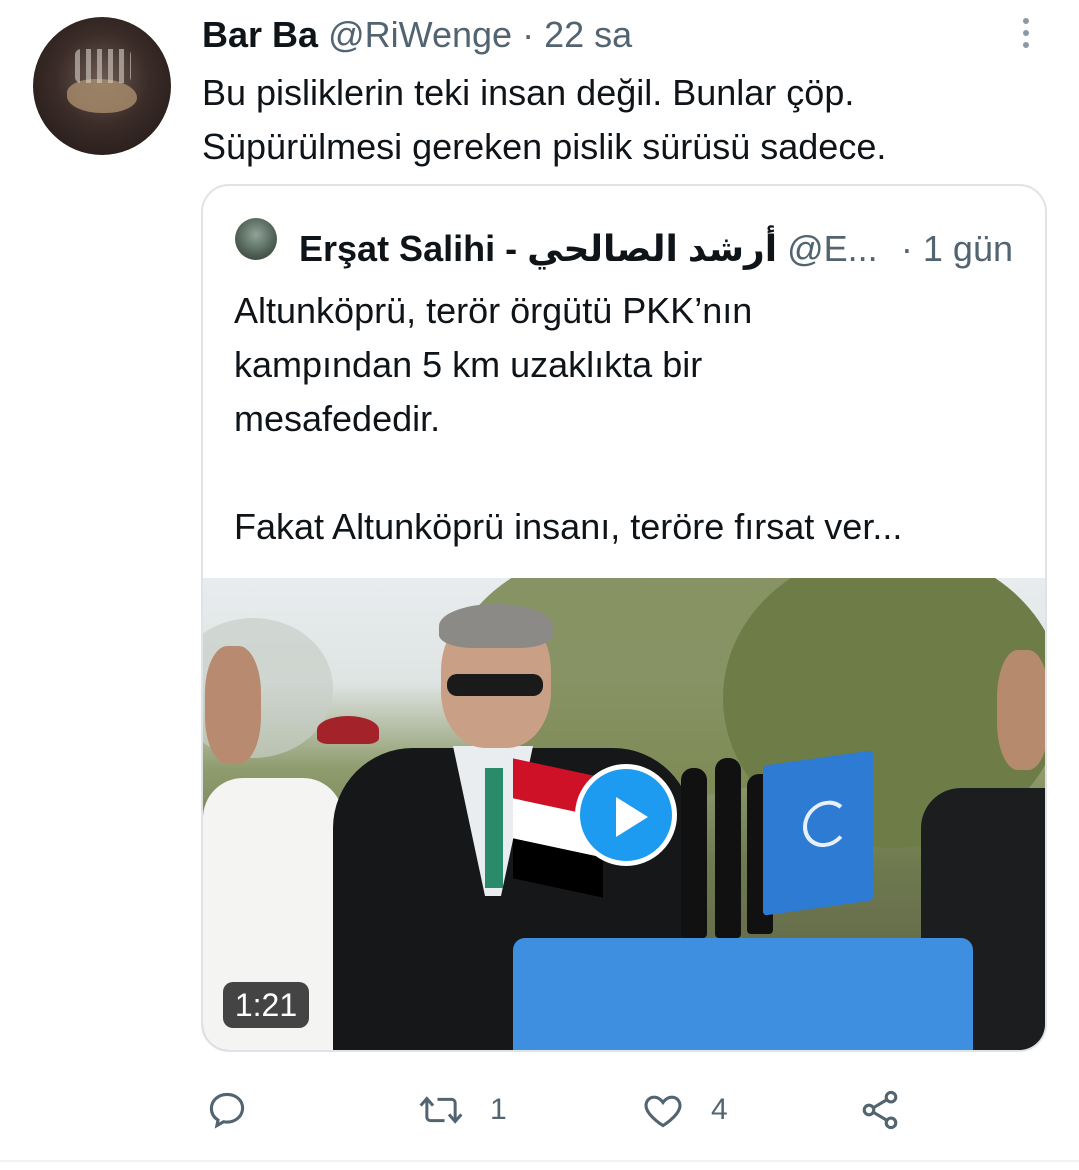  Describe the element at coordinates (493, 310) in the screenshot. I see `quoted-text-line: Altunköprü, terör örgütü PKK’nın` at that location.